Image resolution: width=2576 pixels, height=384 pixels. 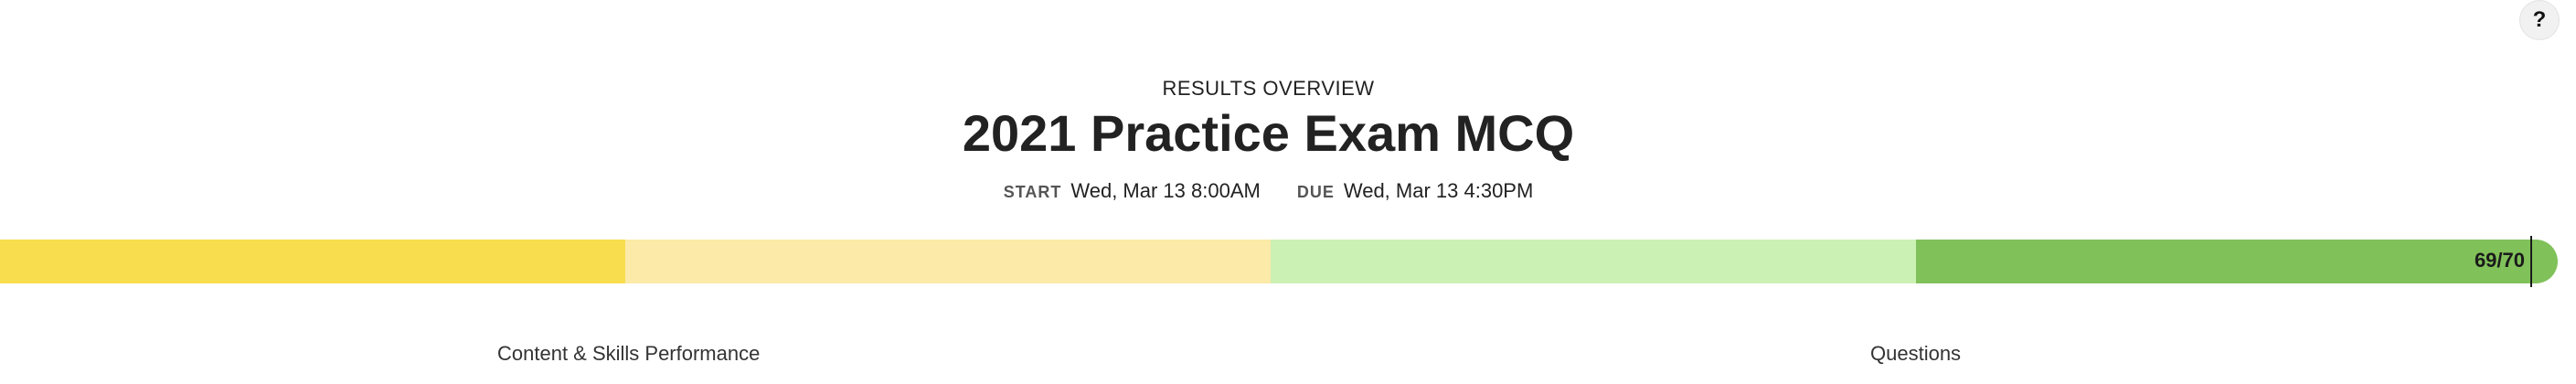 I want to click on overview-label: RESULTS OVERVIEW, so click(x=1268, y=88).